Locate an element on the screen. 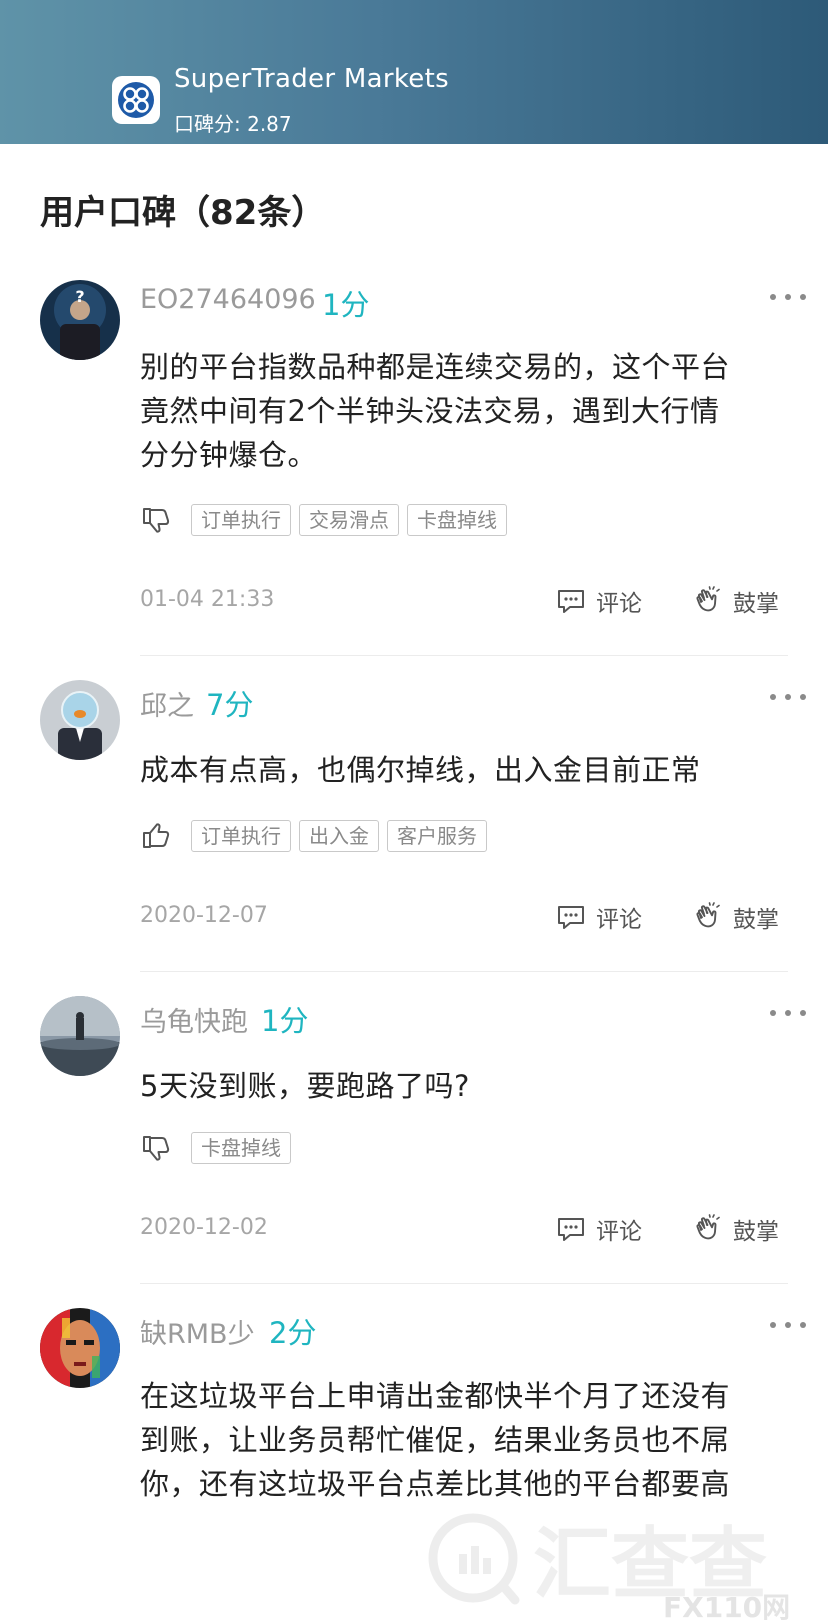 The width and height of the screenshot is (828, 1624). clover-logo-icon is located at coordinates (136, 100).